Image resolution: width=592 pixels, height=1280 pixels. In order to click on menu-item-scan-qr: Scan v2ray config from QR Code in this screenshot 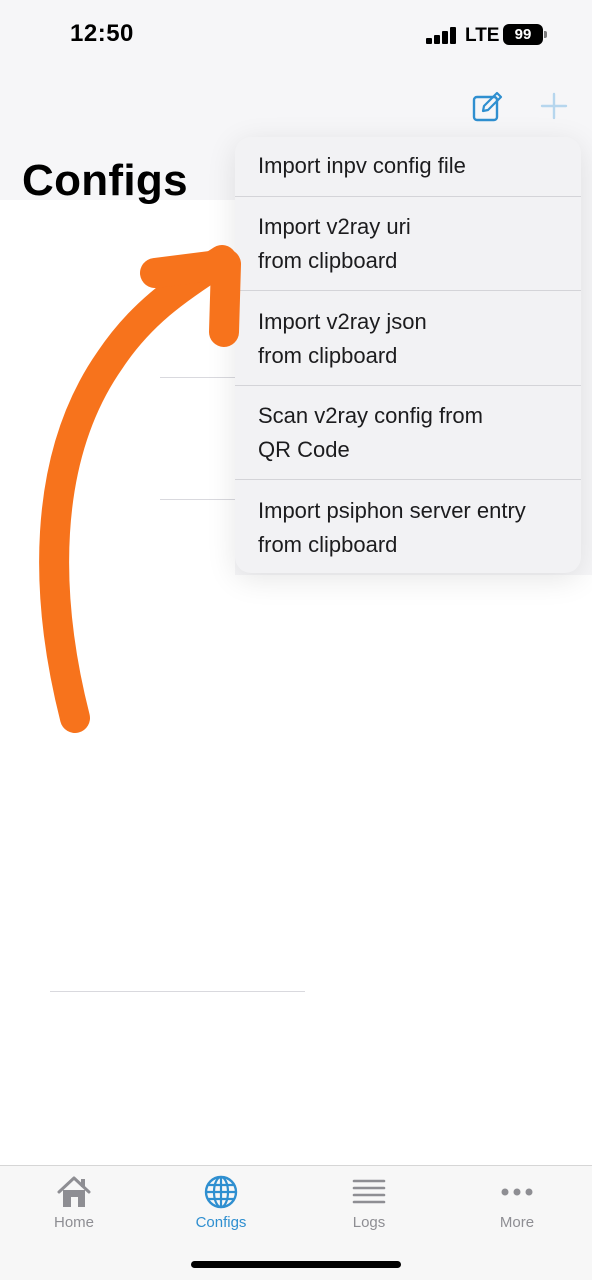, I will do `click(408, 433)`.